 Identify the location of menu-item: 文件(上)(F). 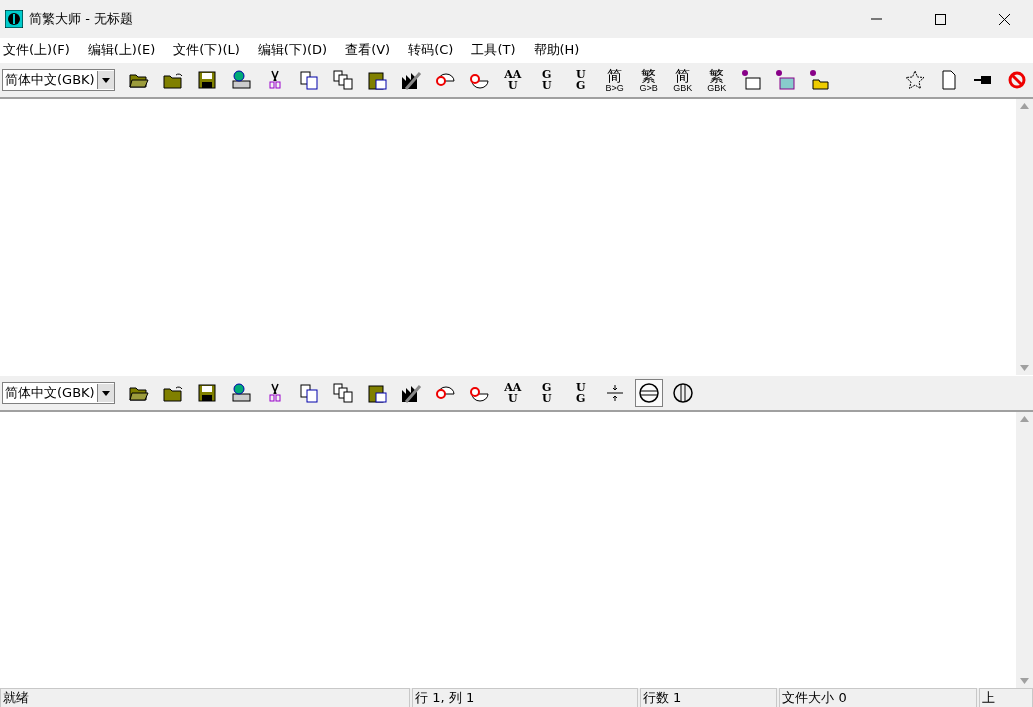
(39, 50).